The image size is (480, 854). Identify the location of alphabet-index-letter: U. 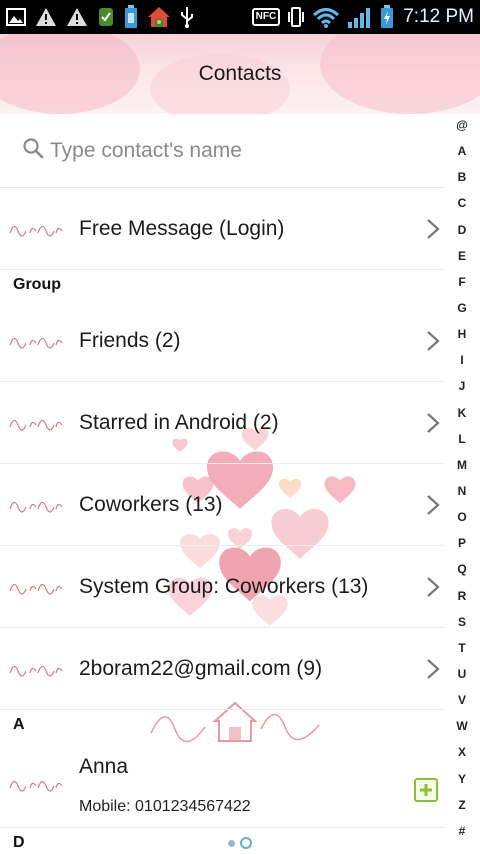
(462, 674).